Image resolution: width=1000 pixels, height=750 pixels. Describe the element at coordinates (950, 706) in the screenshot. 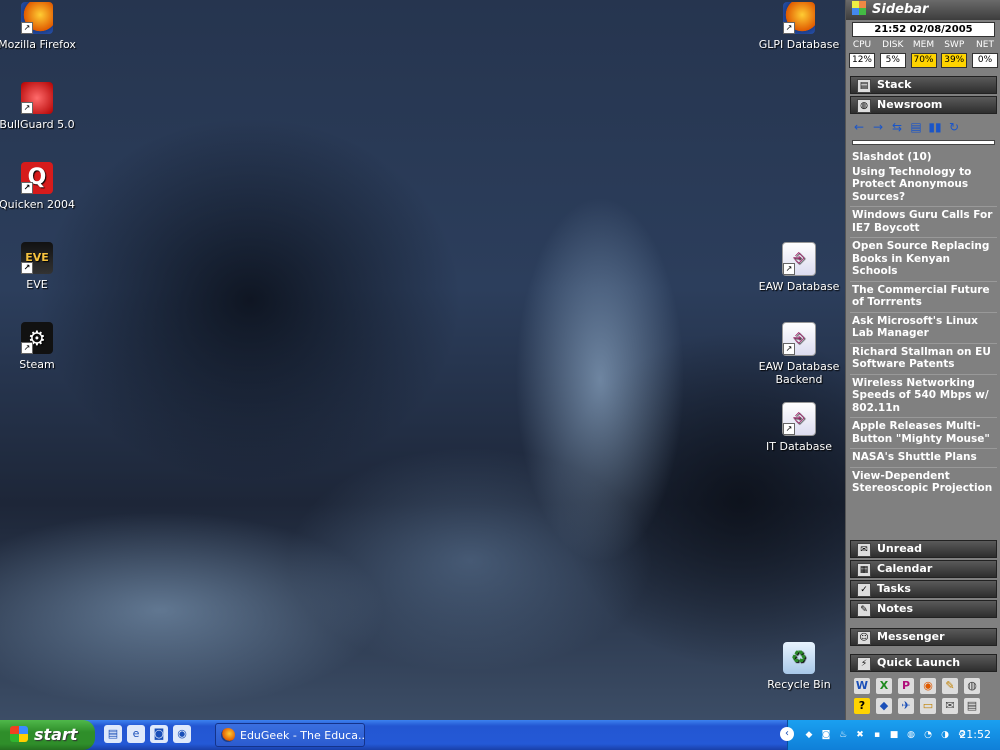

I see `mail-icon: ✉` at that location.